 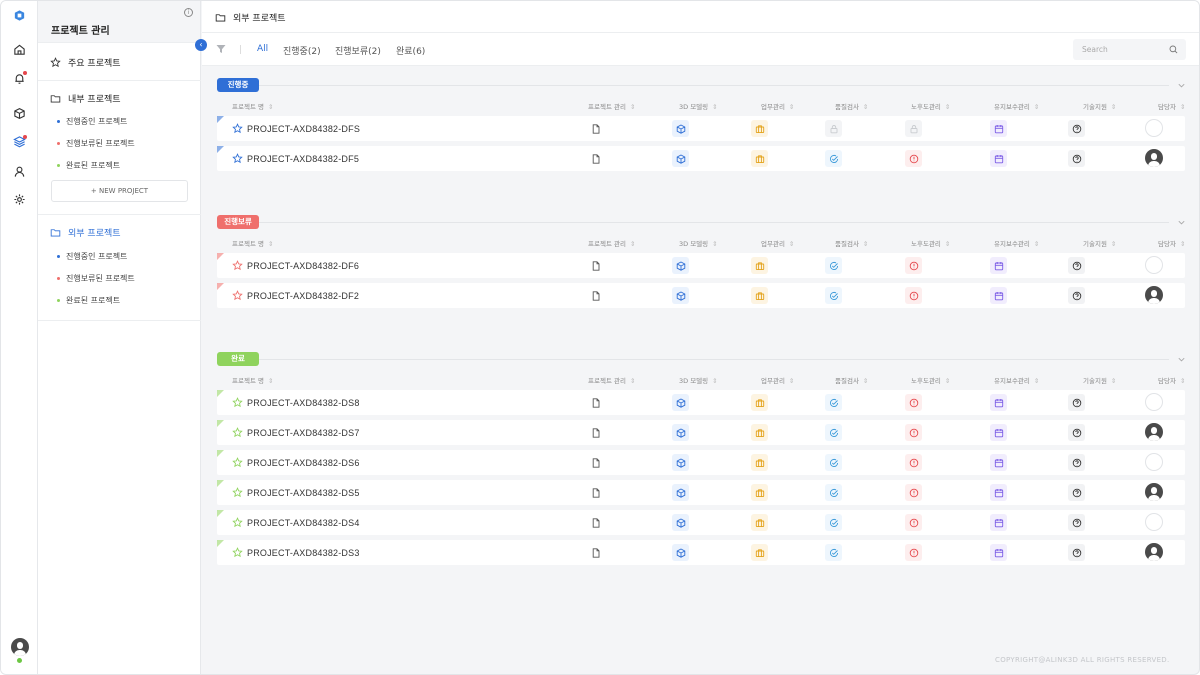 I want to click on project-name: PROJECT-AXD84382-DS6, so click(x=303, y=463).